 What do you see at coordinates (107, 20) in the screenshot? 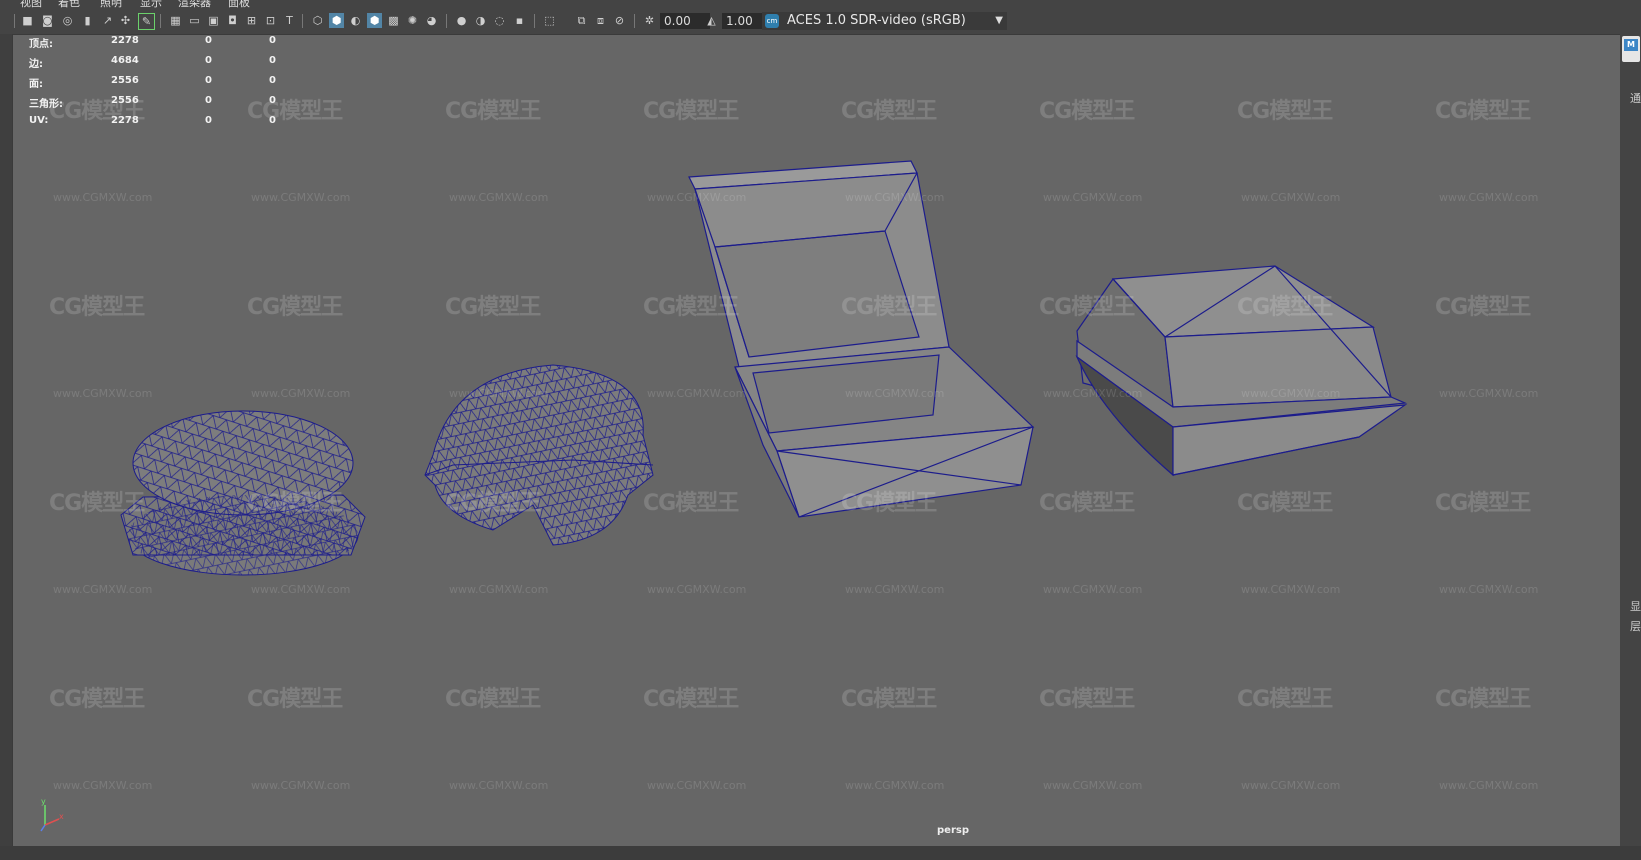
I see `image-plane-icon: ↗` at bounding box center [107, 20].